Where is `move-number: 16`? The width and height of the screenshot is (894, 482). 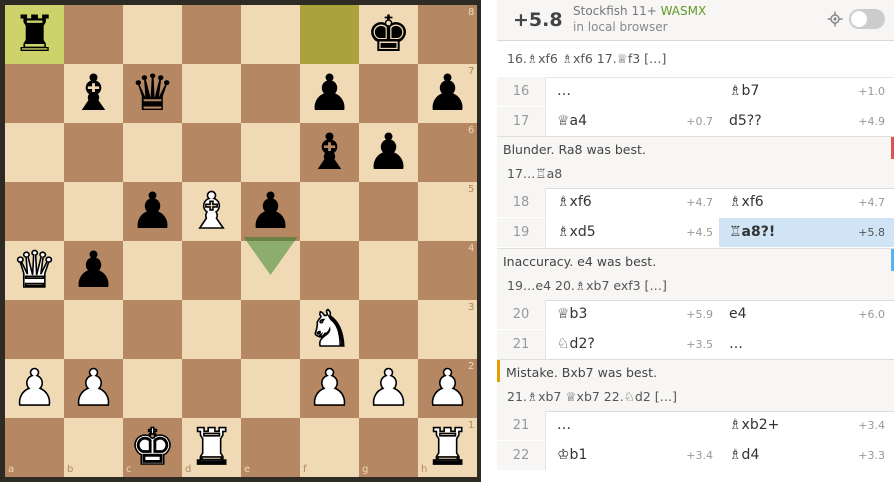
move-number: 16 is located at coordinates (521, 91).